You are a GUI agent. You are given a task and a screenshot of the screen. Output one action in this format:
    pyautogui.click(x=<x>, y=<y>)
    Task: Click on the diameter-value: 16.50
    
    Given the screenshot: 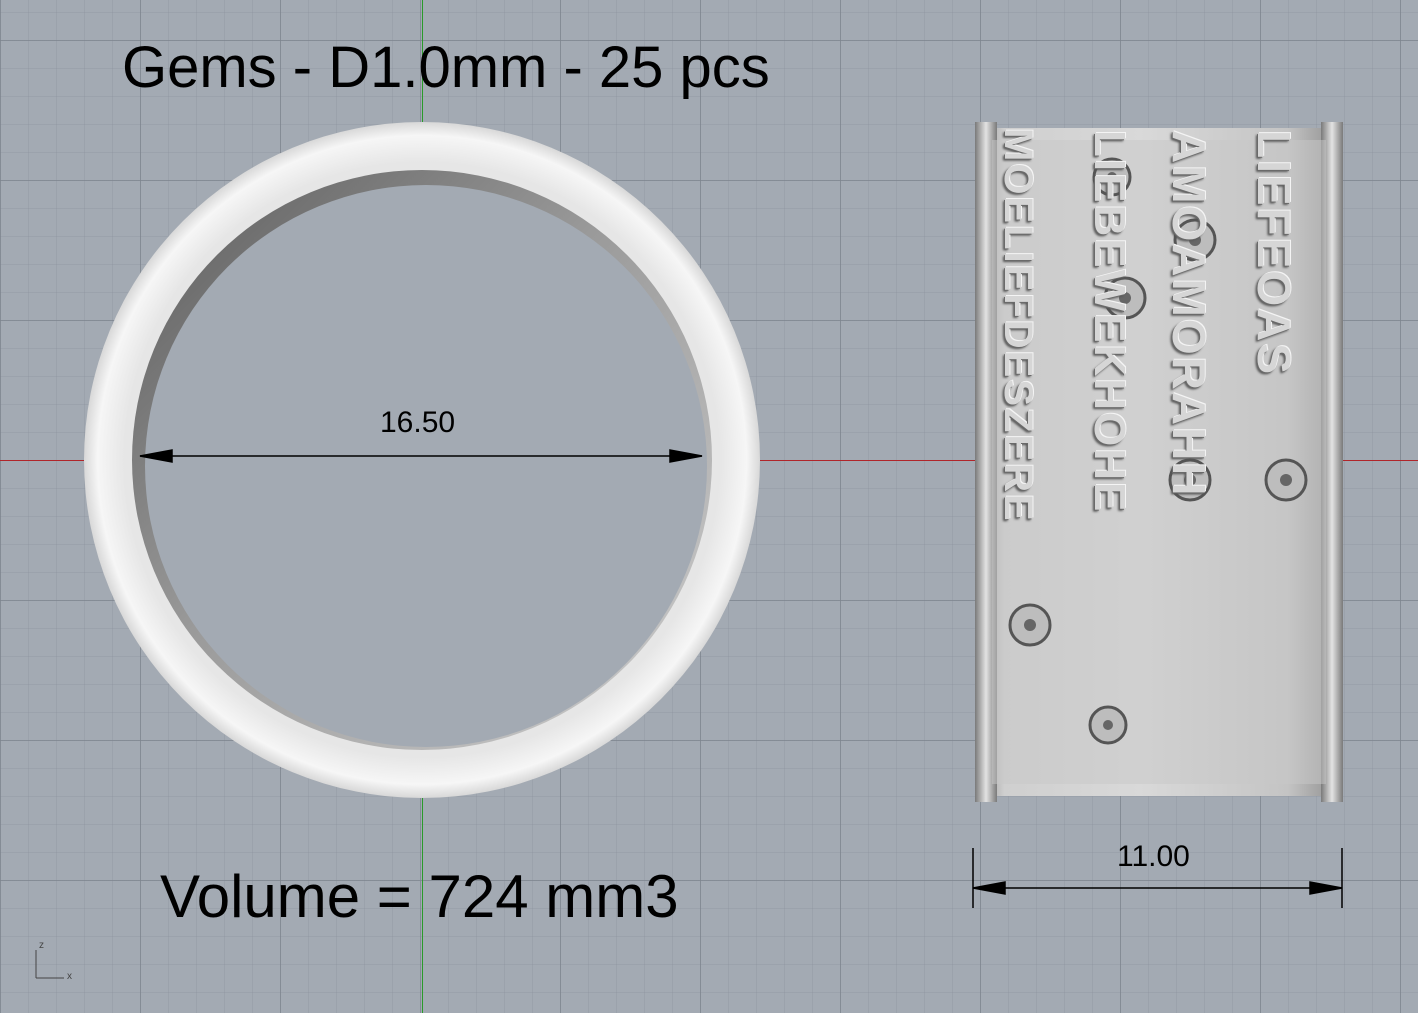 What is the action you would take?
    pyautogui.click(x=418, y=422)
    